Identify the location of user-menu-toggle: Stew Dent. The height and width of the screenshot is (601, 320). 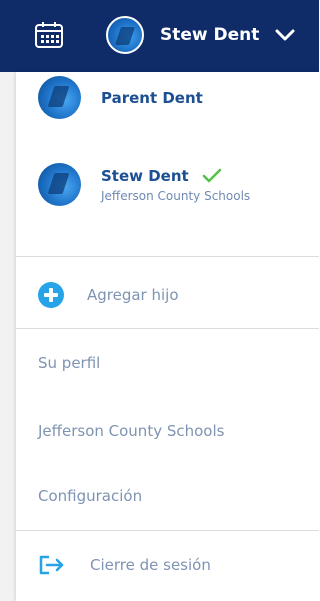
(200, 35).